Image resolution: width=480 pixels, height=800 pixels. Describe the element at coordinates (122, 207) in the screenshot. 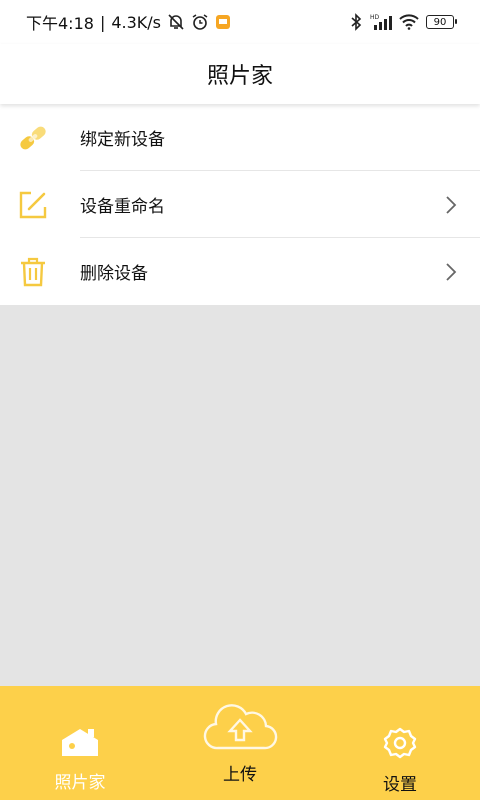

I see `menu-item-label: 设备重命名` at that location.